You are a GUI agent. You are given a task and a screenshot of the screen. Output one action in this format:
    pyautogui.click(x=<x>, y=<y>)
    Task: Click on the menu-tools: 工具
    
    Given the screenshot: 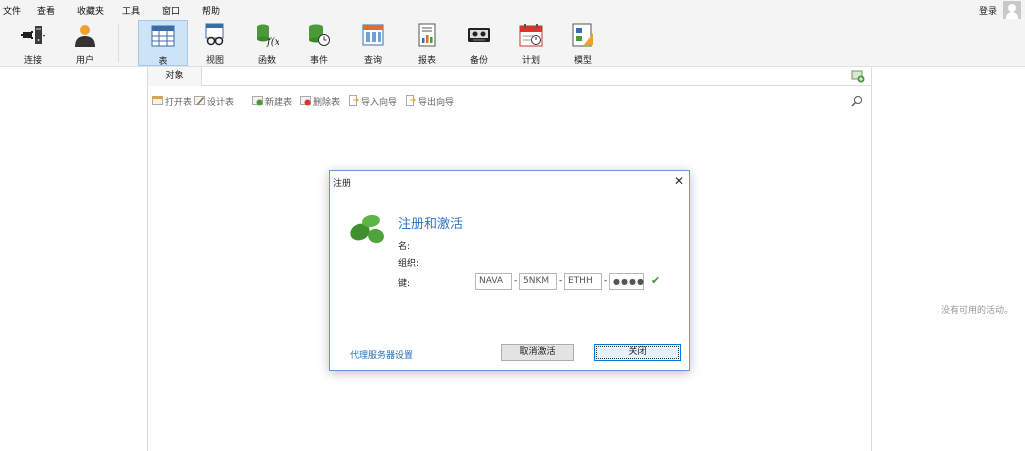 What is the action you would take?
    pyautogui.click(x=131, y=10)
    